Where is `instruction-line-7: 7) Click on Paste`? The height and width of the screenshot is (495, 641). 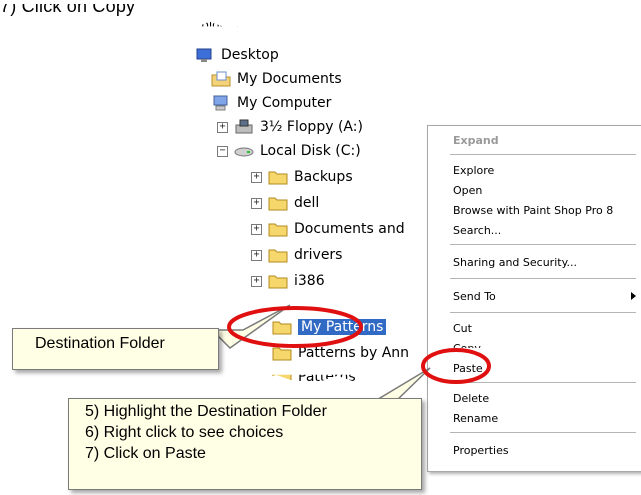 instruction-line-7: 7) Click on Paste is located at coordinates (145, 453).